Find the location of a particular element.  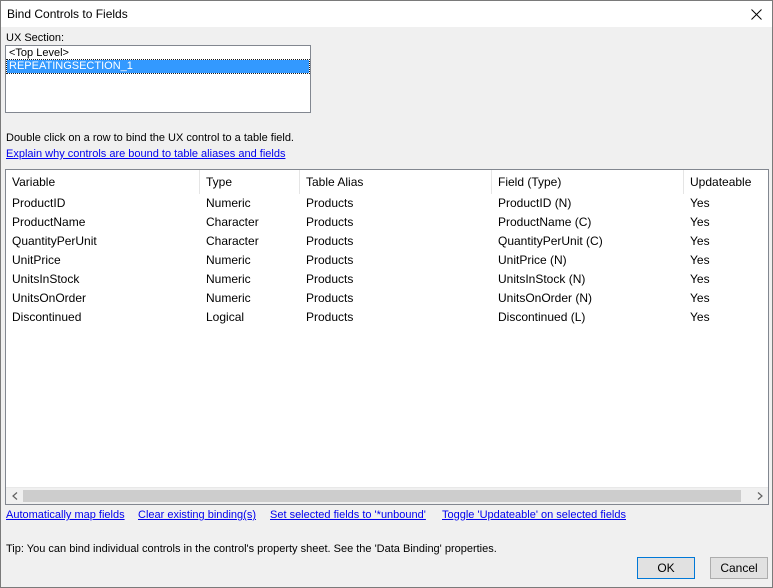

column-header-variable: Variable is located at coordinates (103, 182).